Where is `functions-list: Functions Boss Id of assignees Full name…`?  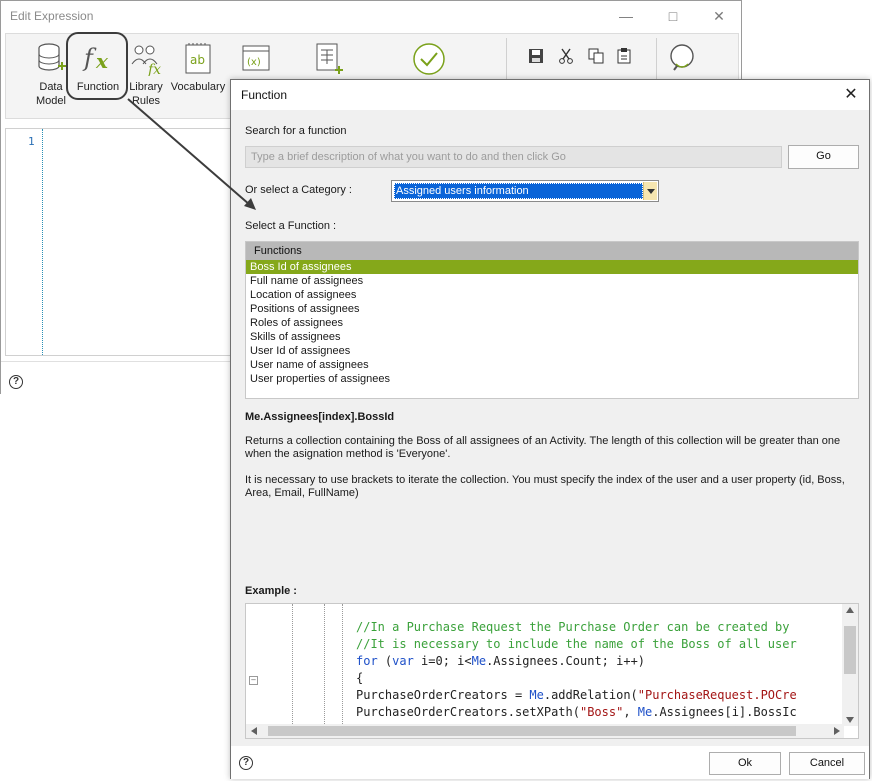
functions-list: Functions Boss Id of assignees Full name… is located at coordinates (552, 320).